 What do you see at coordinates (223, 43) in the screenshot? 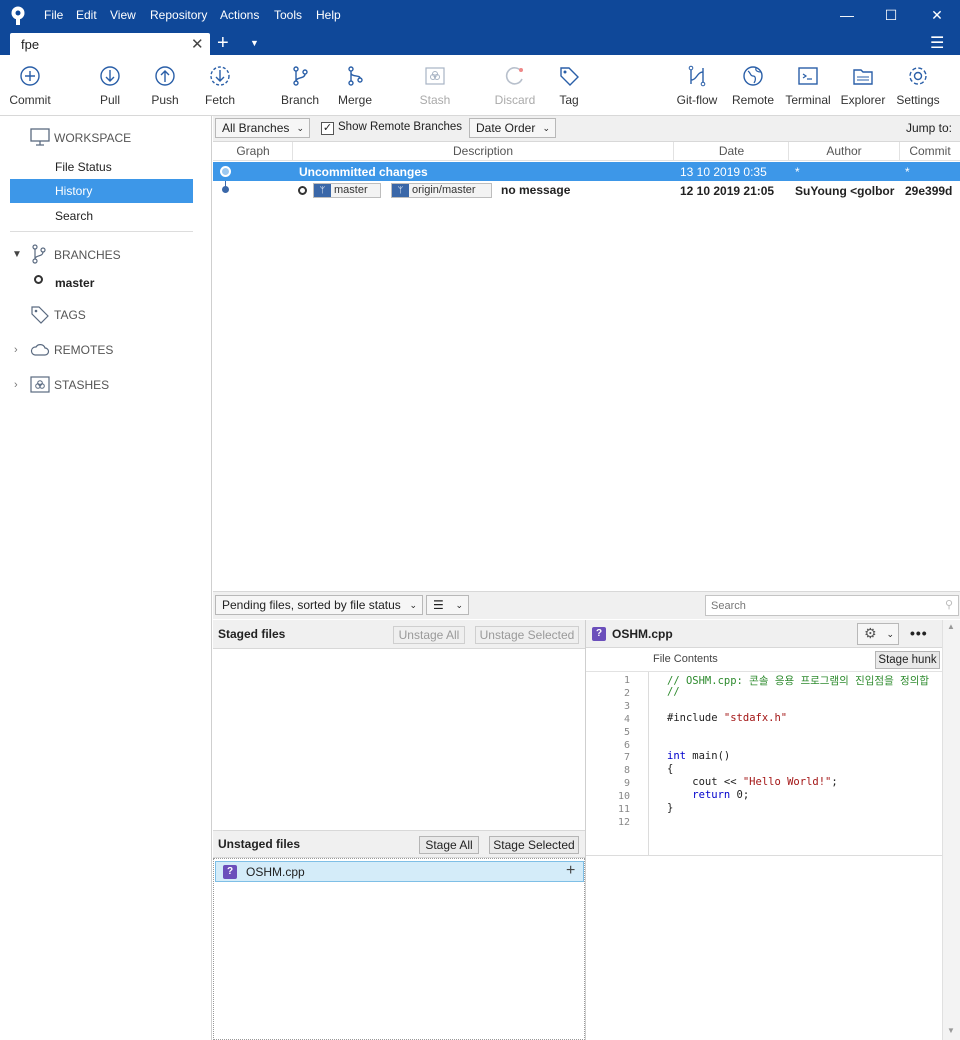
I see `new-tab-button: +` at bounding box center [223, 43].